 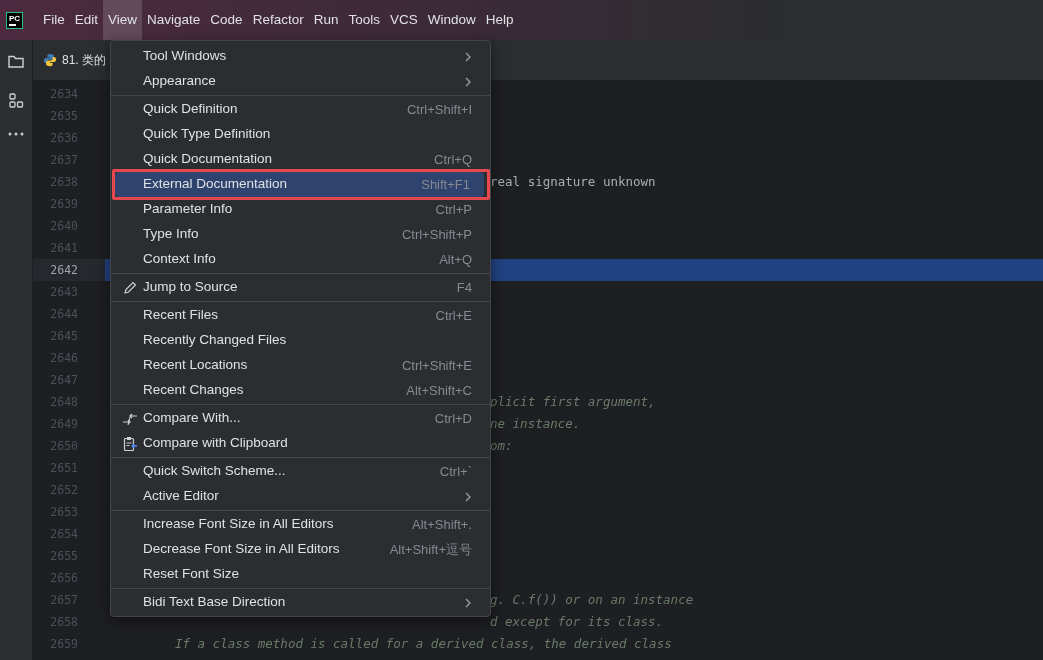 What do you see at coordinates (300, 209) in the screenshot?
I see `menu-item: Parameter Info Ctrl+P` at bounding box center [300, 209].